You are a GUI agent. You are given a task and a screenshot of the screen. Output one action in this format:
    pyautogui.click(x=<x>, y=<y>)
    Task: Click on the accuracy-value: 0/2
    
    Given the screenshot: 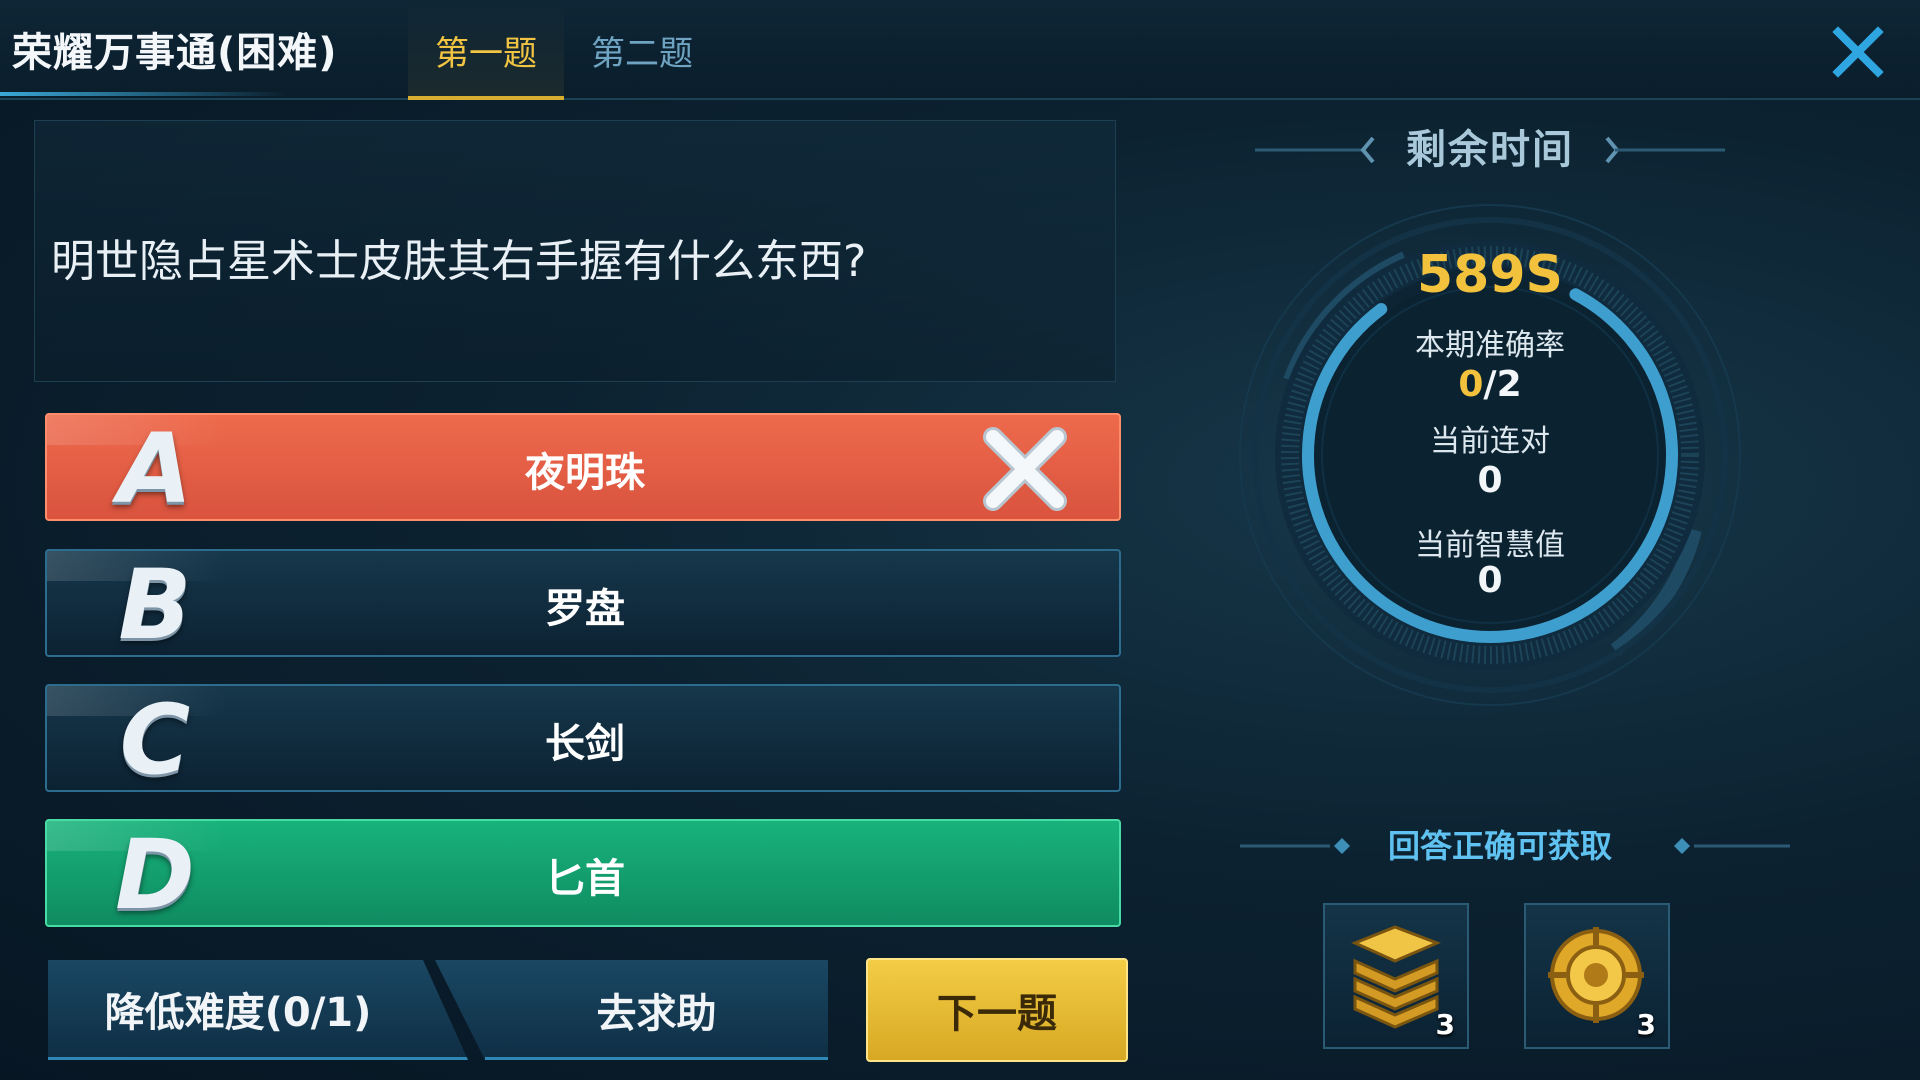 What is the action you would take?
    pyautogui.click(x=1490, y=384)
    